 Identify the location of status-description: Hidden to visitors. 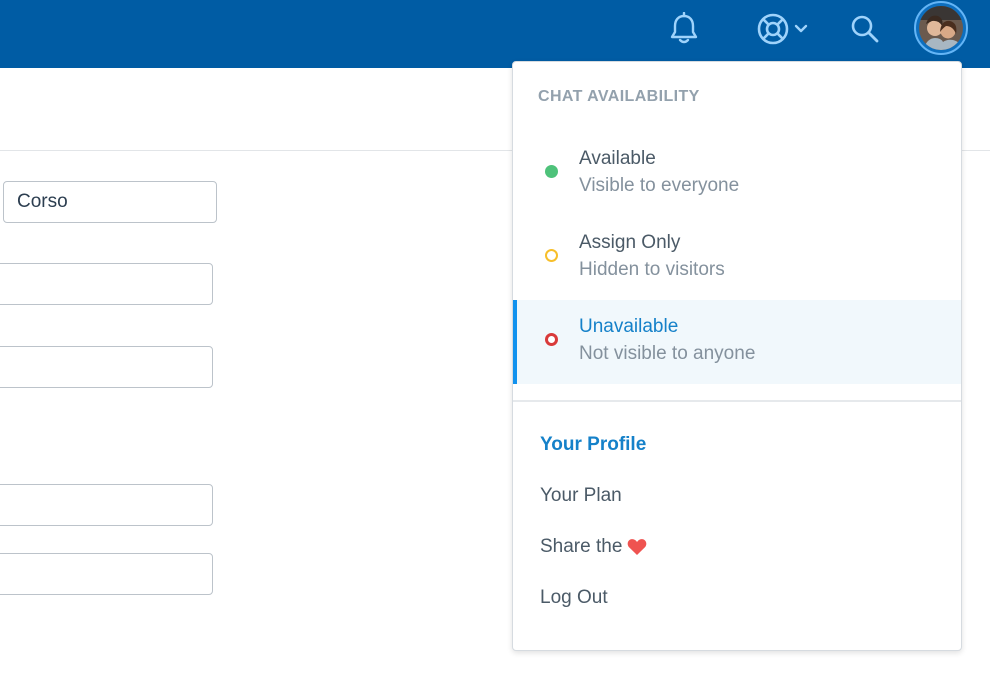
(652, 269).